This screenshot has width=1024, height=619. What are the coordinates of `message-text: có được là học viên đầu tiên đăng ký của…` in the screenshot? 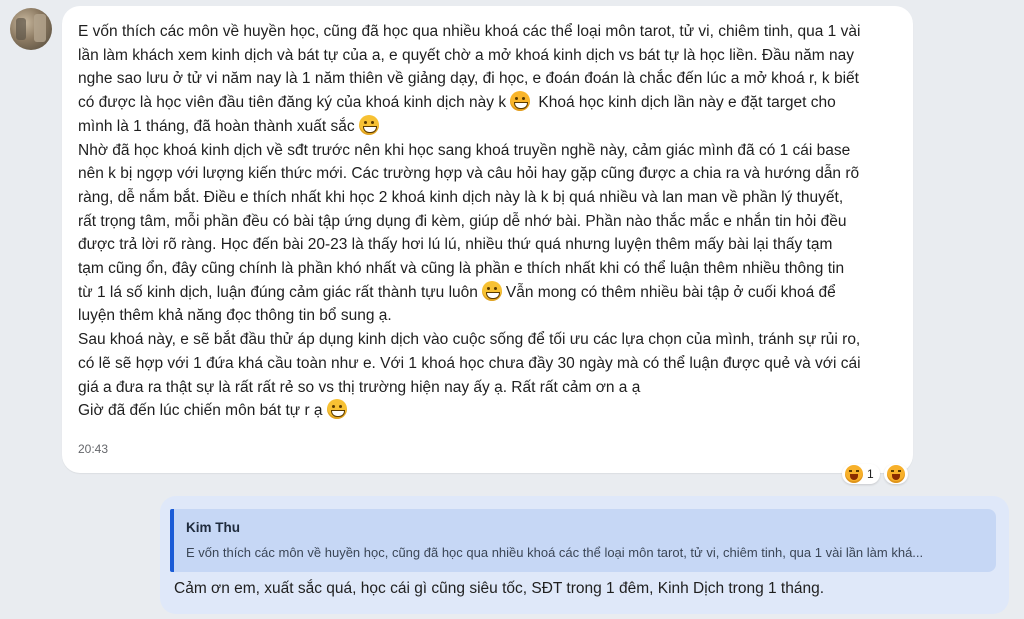 It's located at (292, 103).